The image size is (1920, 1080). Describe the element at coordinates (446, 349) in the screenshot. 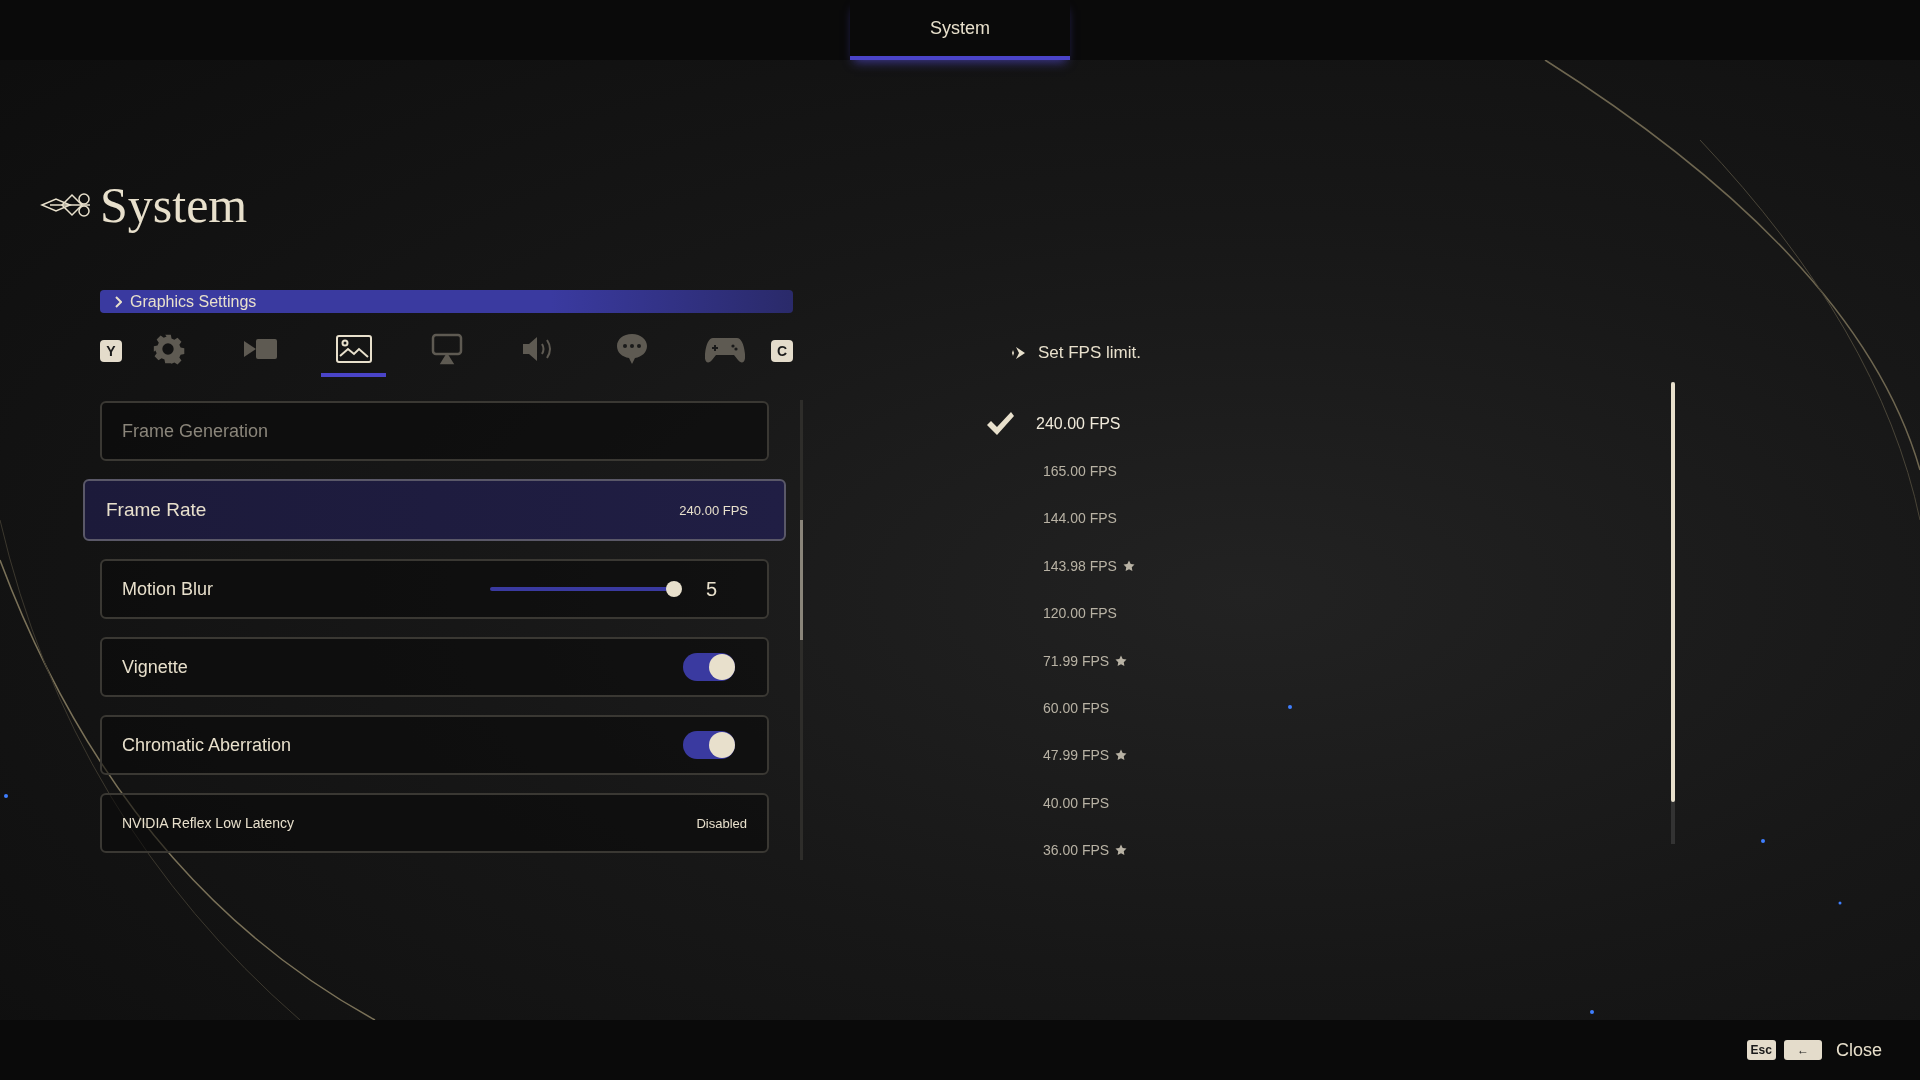

I see `monitor-icon` at that location.